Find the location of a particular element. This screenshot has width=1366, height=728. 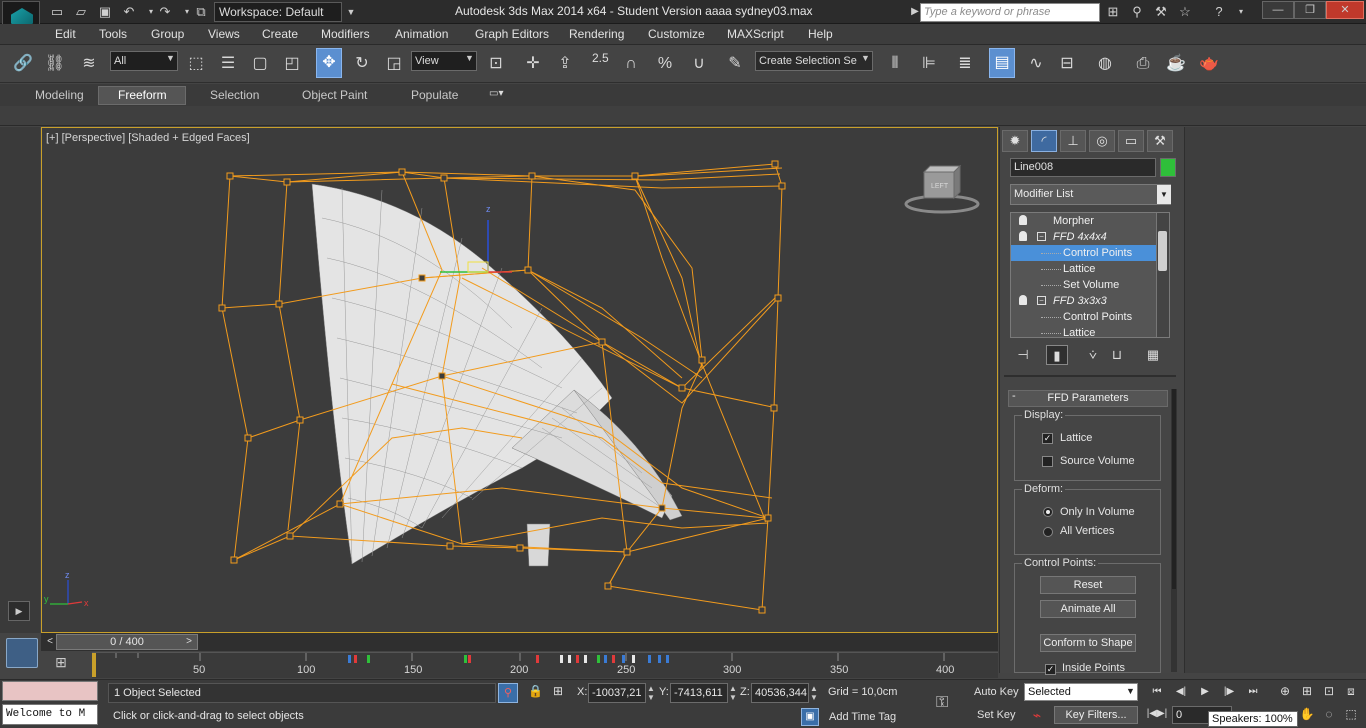

zoom-all-icon: ⊞ is located at coordinates (1307, 691).